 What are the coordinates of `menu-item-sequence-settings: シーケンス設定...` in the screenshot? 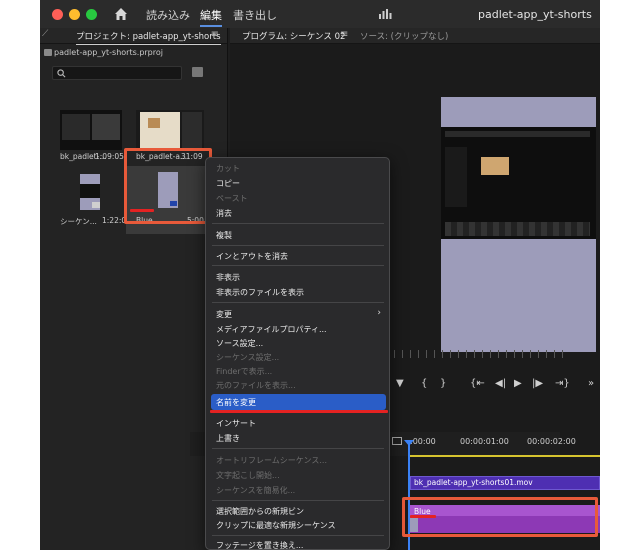 It's located at (247, 357).